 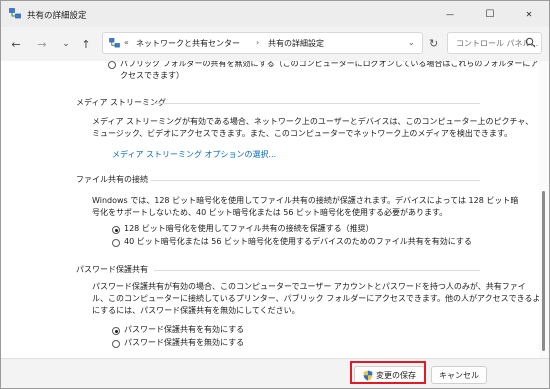 What do you see at coordinates (433, 43) in the screenshot?
I see `refresh-button: ↻` at bounding box center [433, 43].